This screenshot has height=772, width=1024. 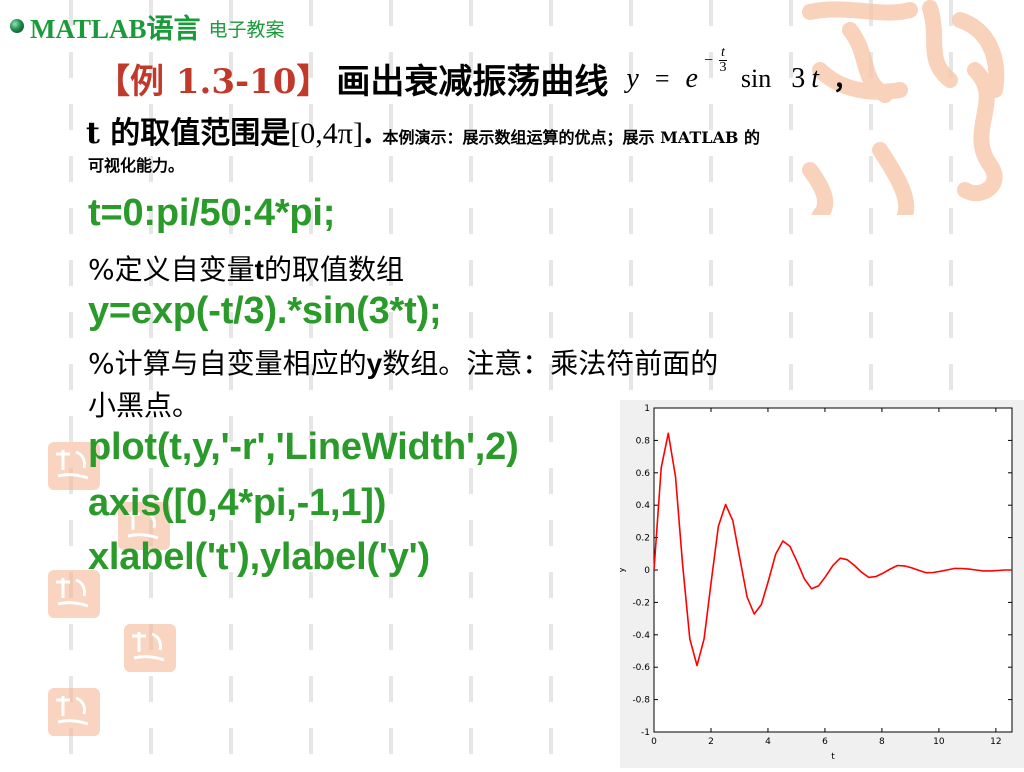 What do you see at coordinates (213, 82) in the screenshot?
I see `example-label: 【例 1.3-10】` at bounding box center [213, 82].